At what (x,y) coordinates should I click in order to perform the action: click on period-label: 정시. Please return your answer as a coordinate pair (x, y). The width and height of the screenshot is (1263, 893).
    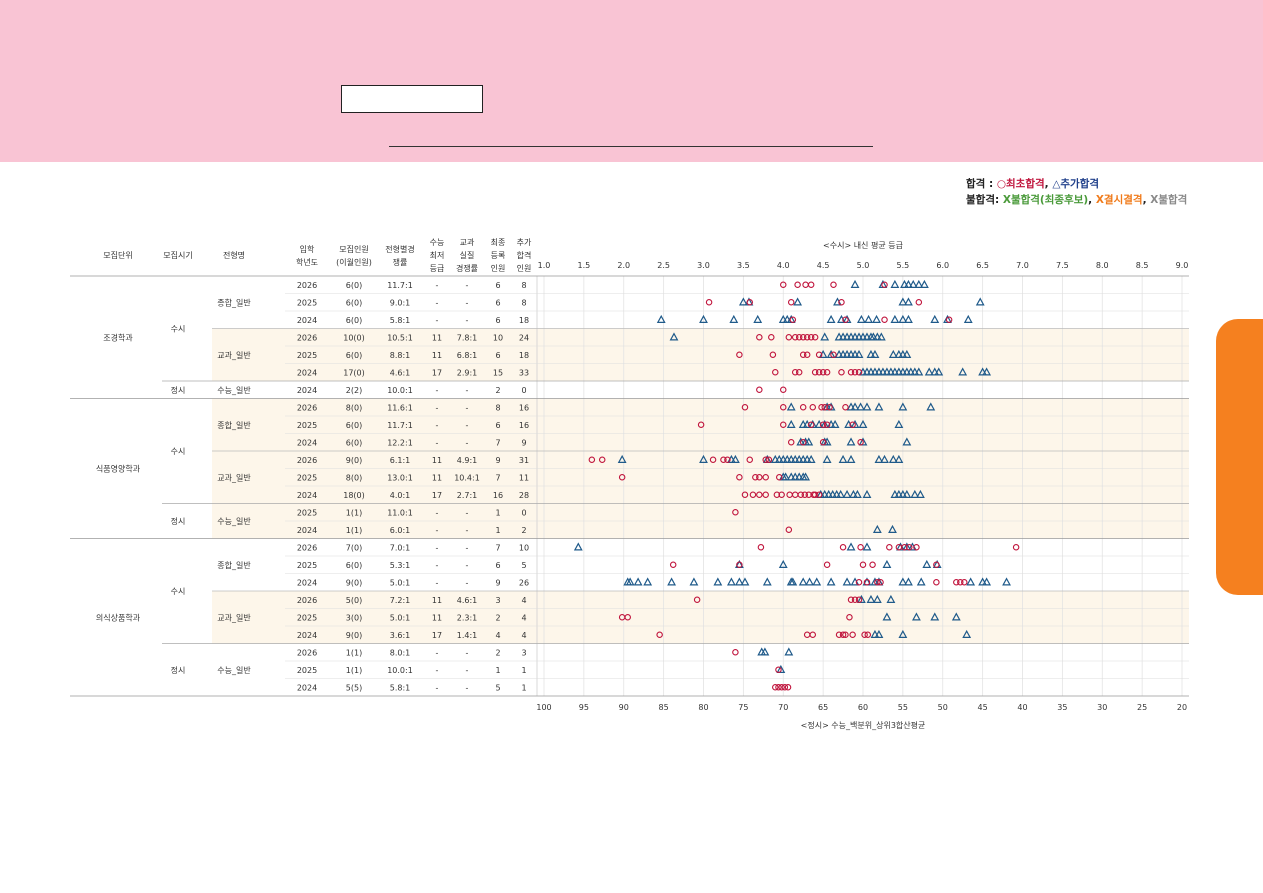
    Looking at the image, I should click on (178, 670).